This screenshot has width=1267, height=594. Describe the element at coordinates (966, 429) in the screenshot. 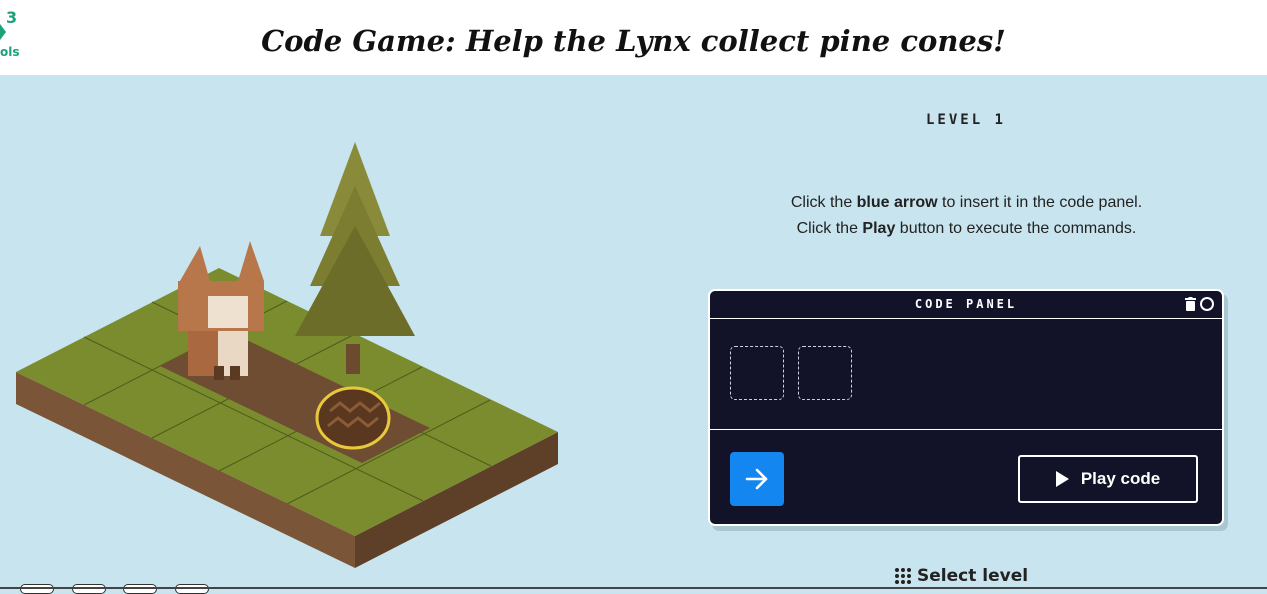

I see `code-panel-divider` at that location.